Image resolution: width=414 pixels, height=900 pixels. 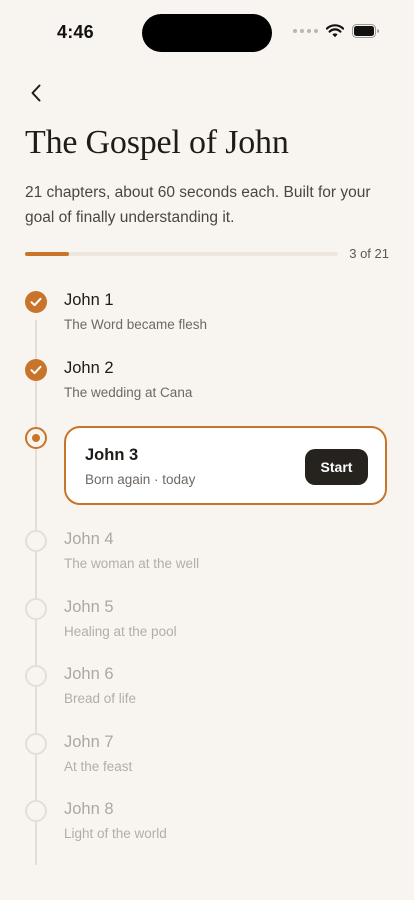 I want to click on progress-track, so click(x=181, y=254).